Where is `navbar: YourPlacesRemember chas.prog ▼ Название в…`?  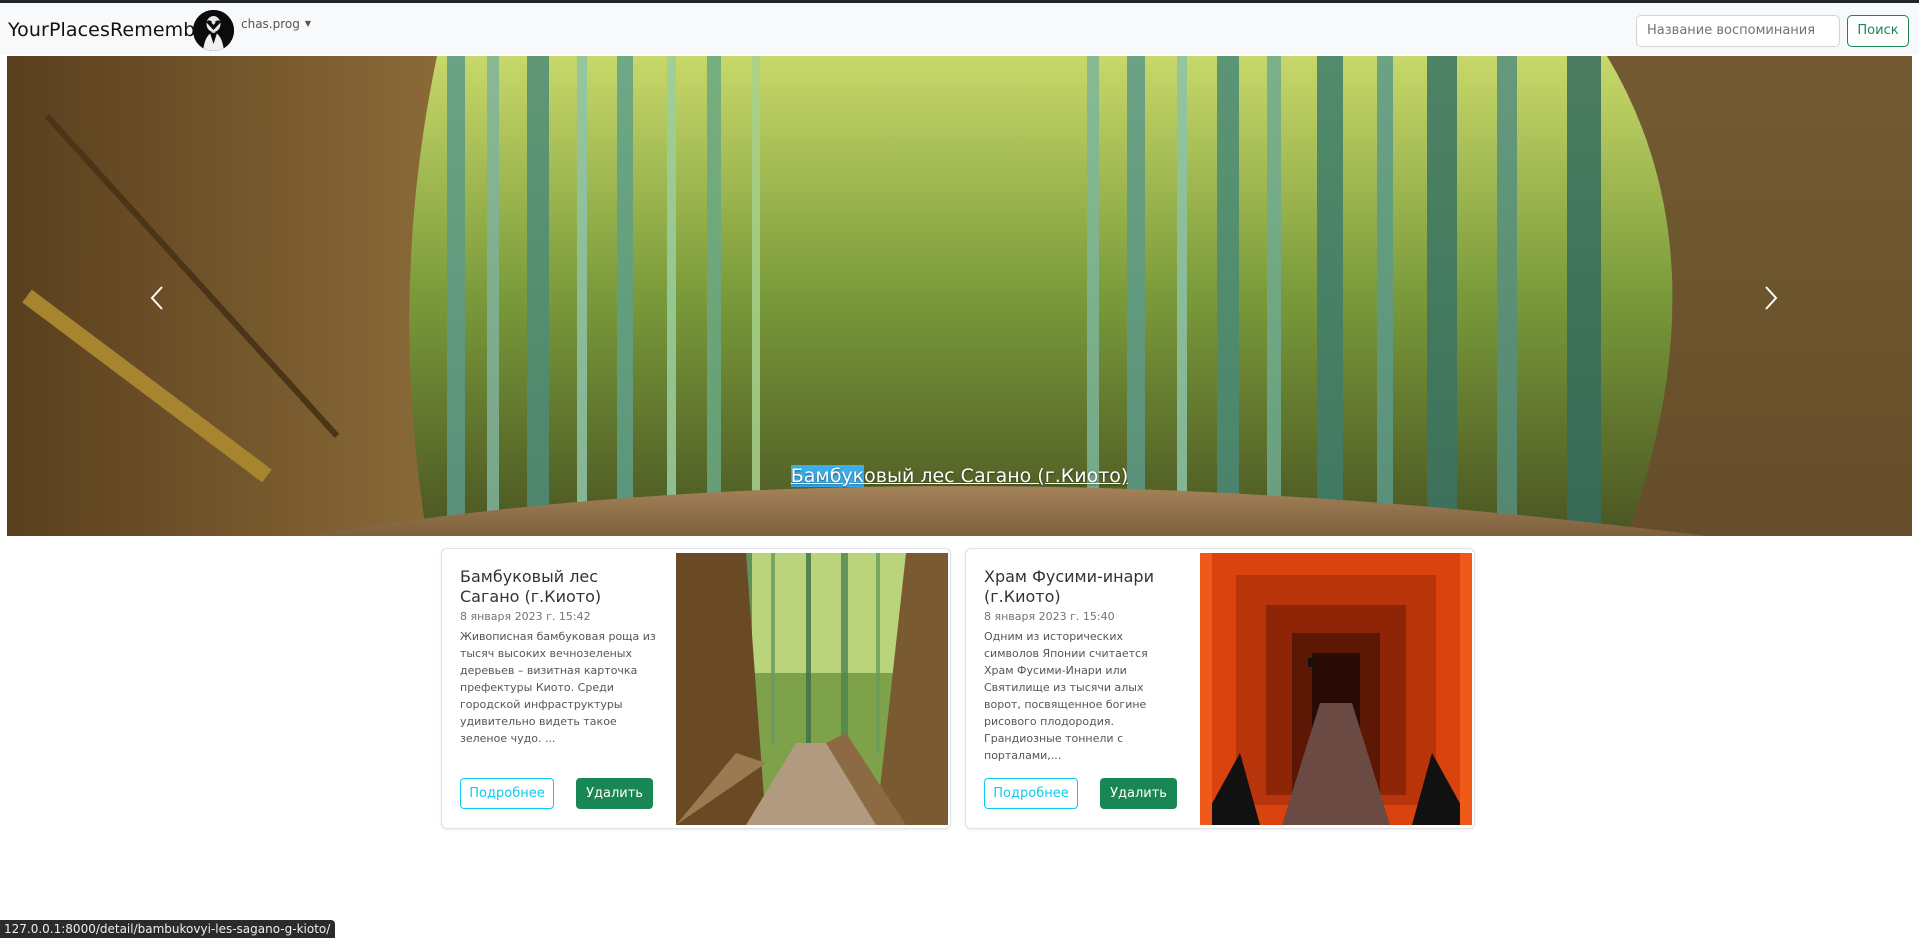 navbar: YourPlacesRemember chas.prog ▼ Название в… is located at coordinates (959, 29).